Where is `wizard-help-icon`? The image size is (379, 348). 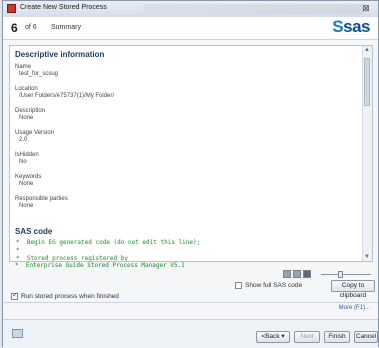 wizard-help-icon is located at coordinates (17, 333).